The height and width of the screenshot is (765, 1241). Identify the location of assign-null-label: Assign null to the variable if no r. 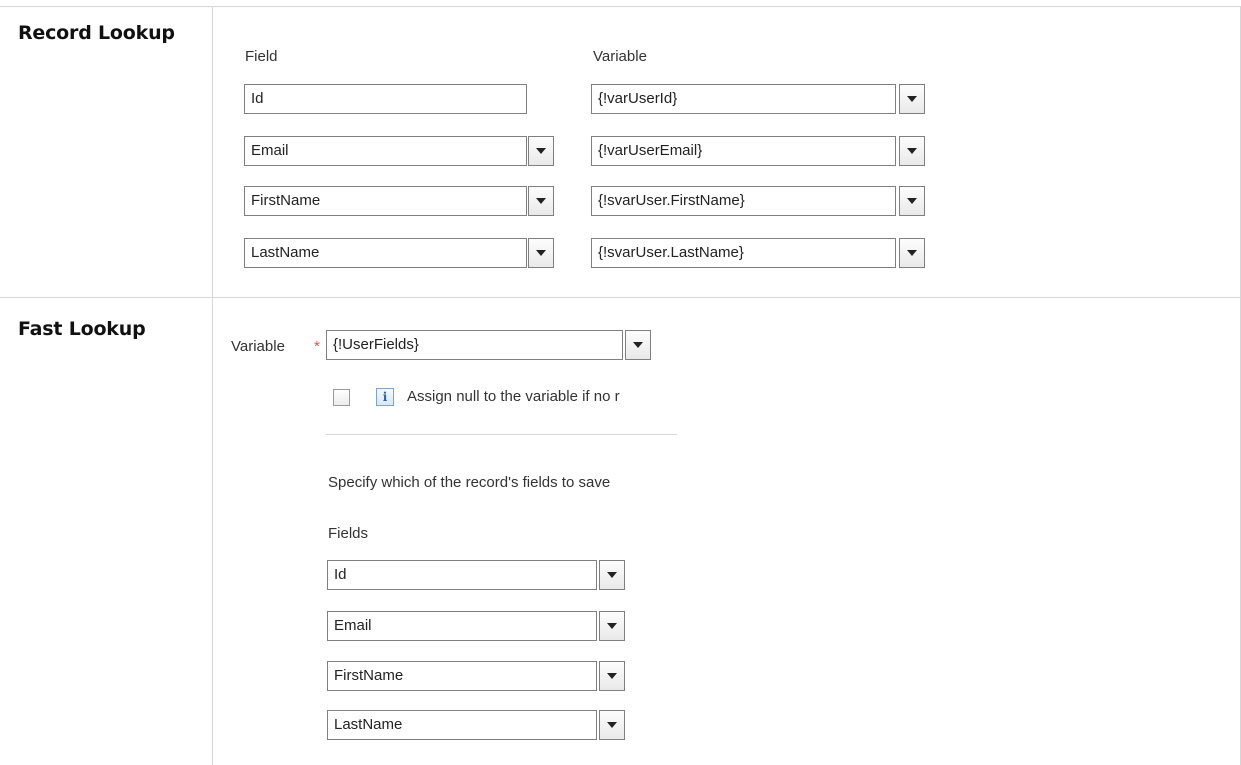
(513, 396).